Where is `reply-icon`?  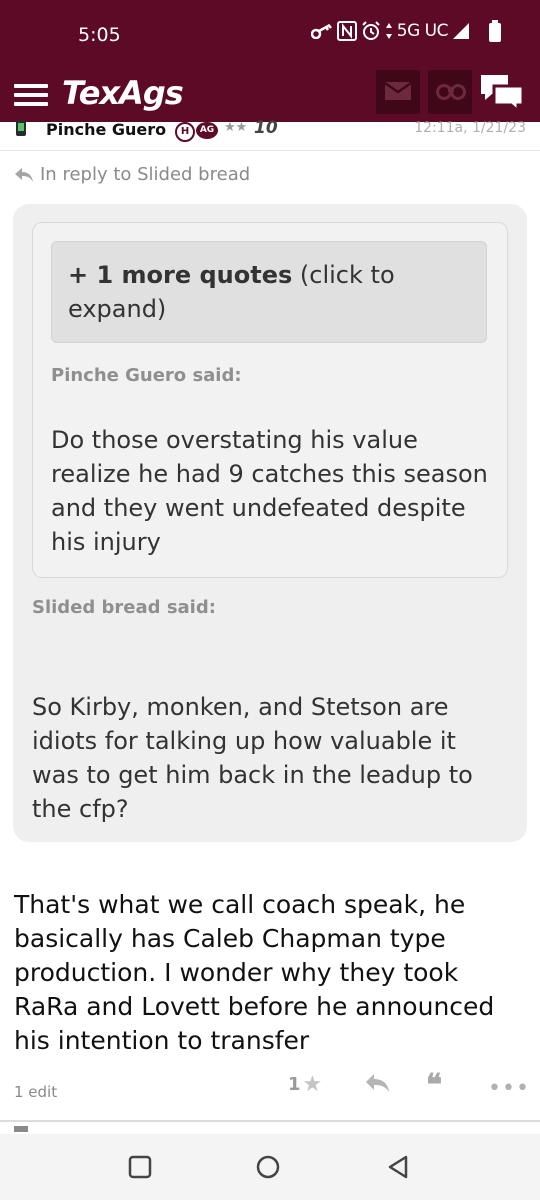 reply-icon is located at coordinates (377, 1083).